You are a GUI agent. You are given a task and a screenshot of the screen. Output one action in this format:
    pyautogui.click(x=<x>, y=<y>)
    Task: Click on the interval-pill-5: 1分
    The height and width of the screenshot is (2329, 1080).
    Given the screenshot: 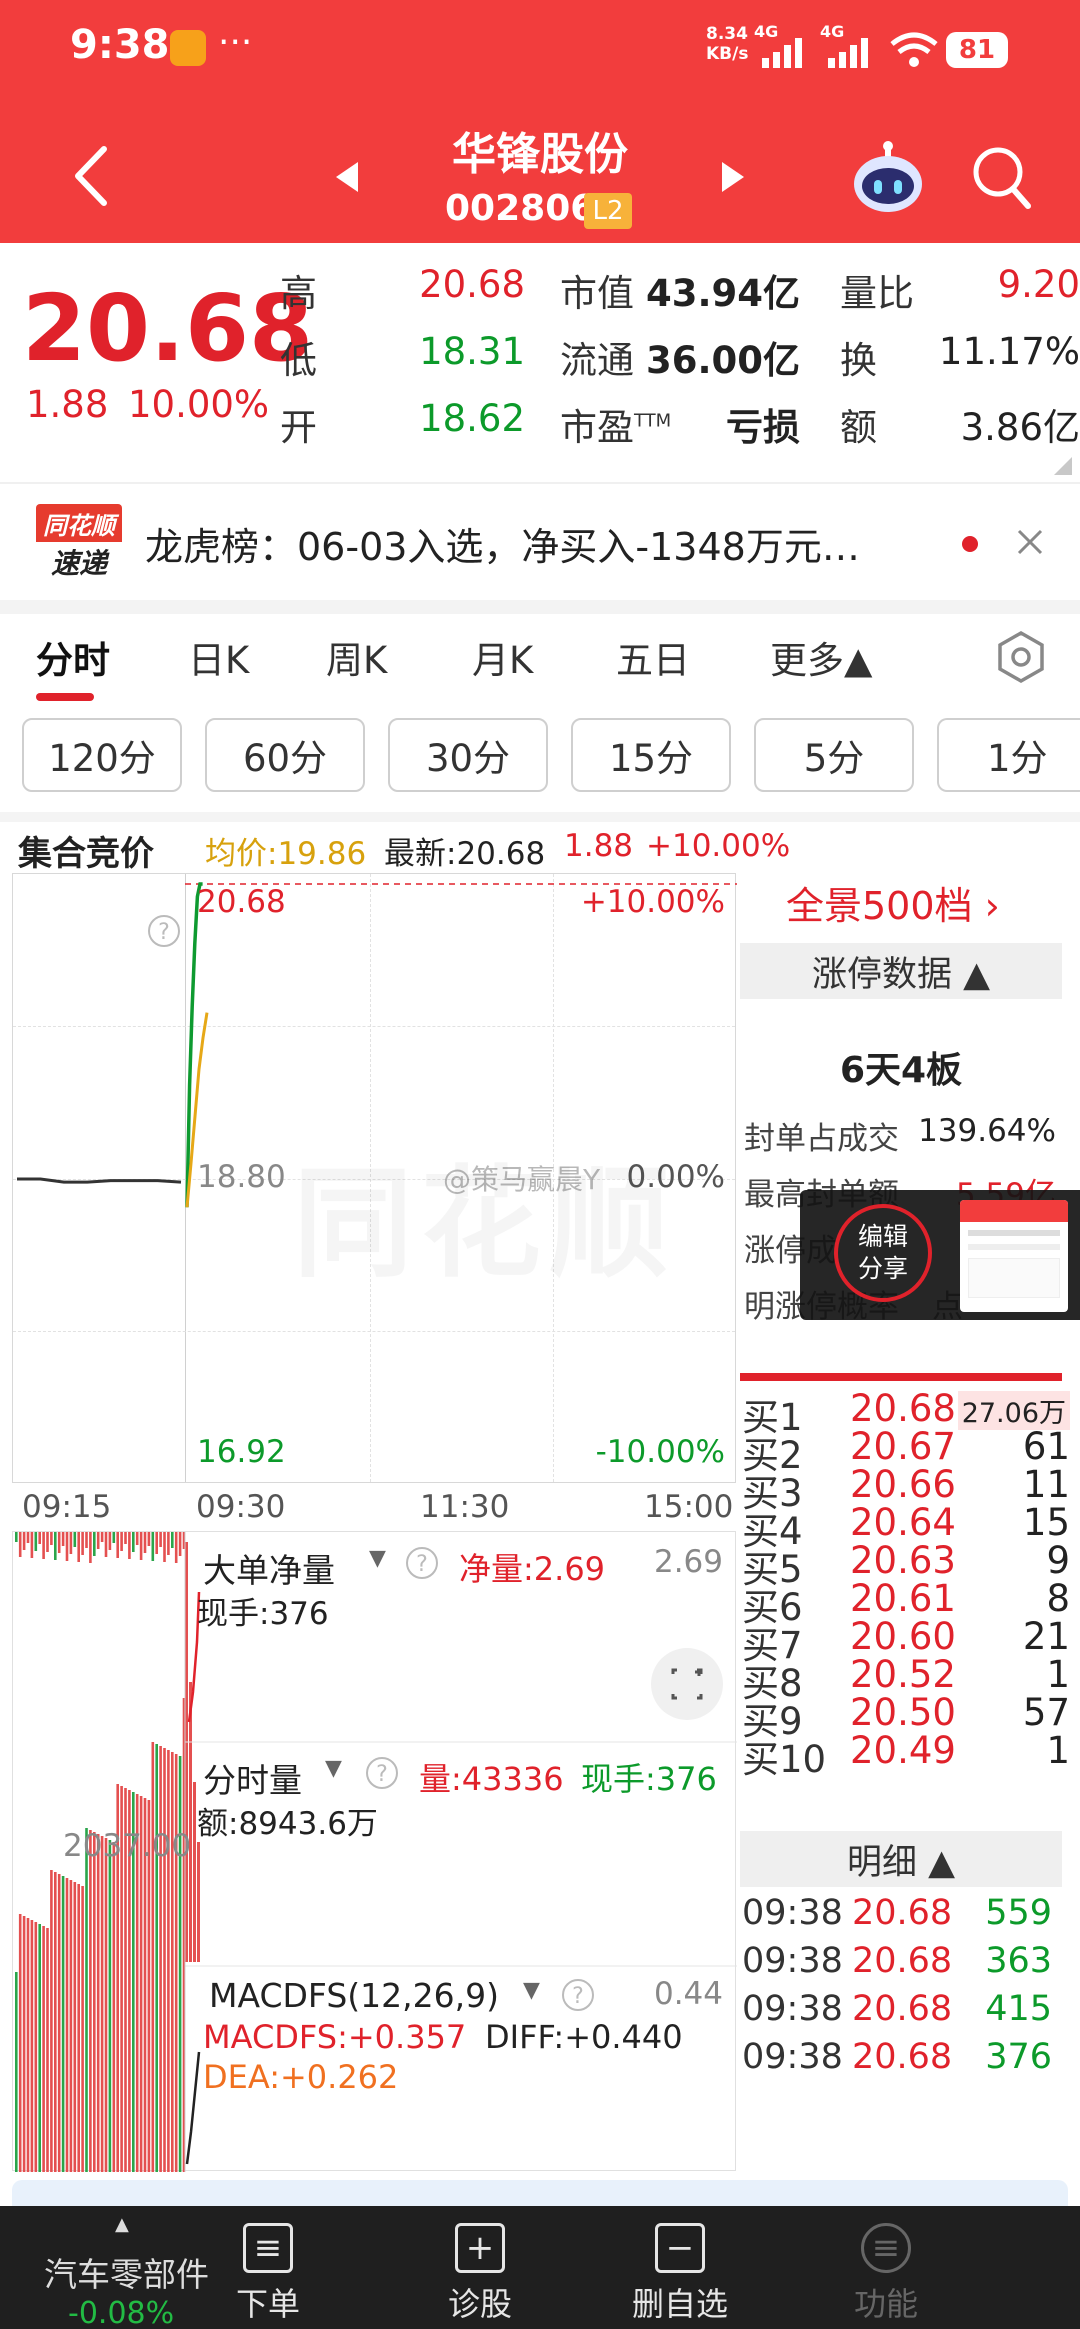 What is the action you would take?
    pyautogui.click(x=1008, y=755)
    